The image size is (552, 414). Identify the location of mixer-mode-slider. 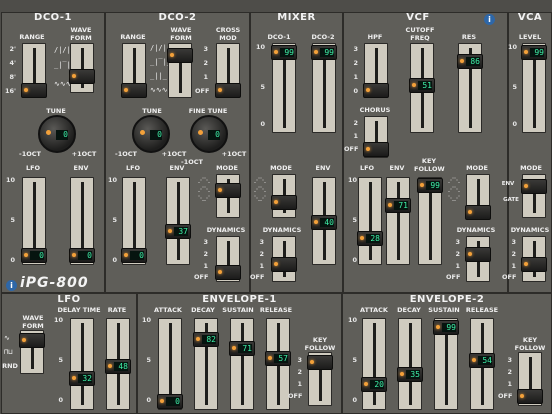
(284, 196).